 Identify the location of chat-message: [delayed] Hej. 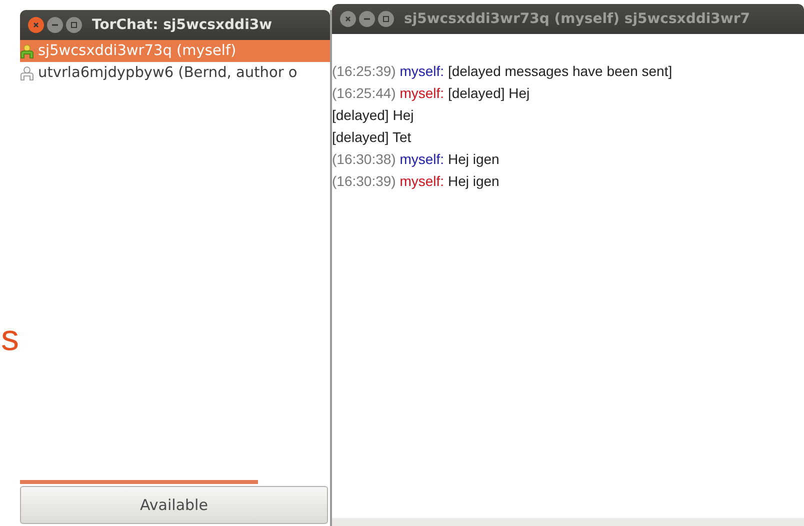
(373, 115).